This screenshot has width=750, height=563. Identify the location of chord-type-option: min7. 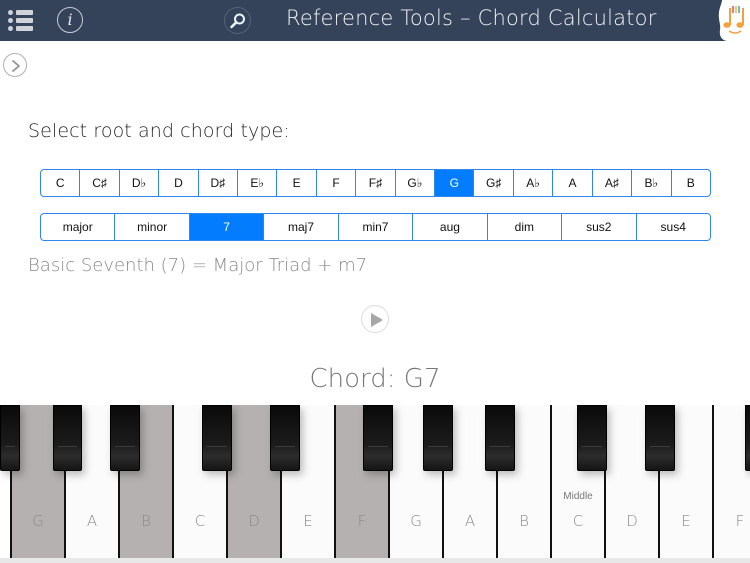
(376, 227).